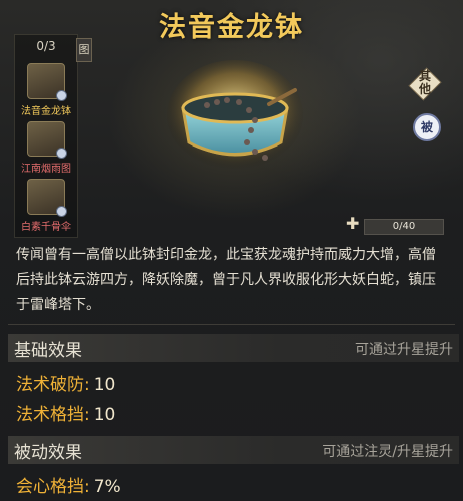  Describe the element at coordinates (427, 127) in the screenshot. I see `passive-badge: 被` at that location.